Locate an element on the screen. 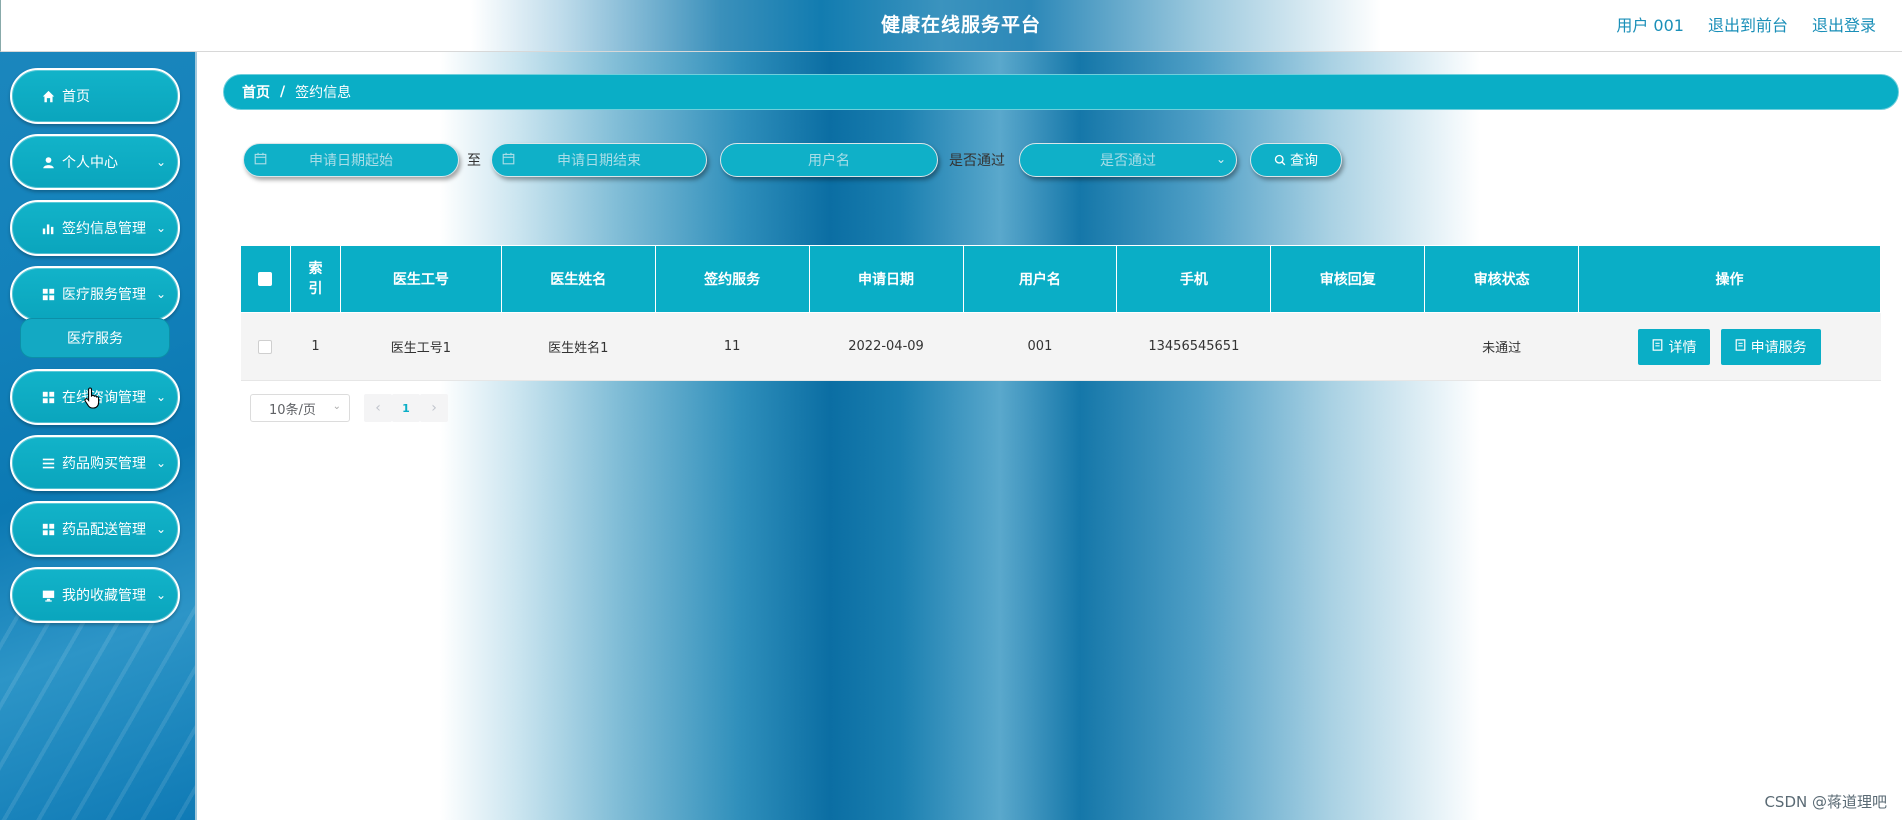 The height and width of the screenshot is (820, 1902). sidebar-item-label: 个人中心 is located at coordinates (90, 163).